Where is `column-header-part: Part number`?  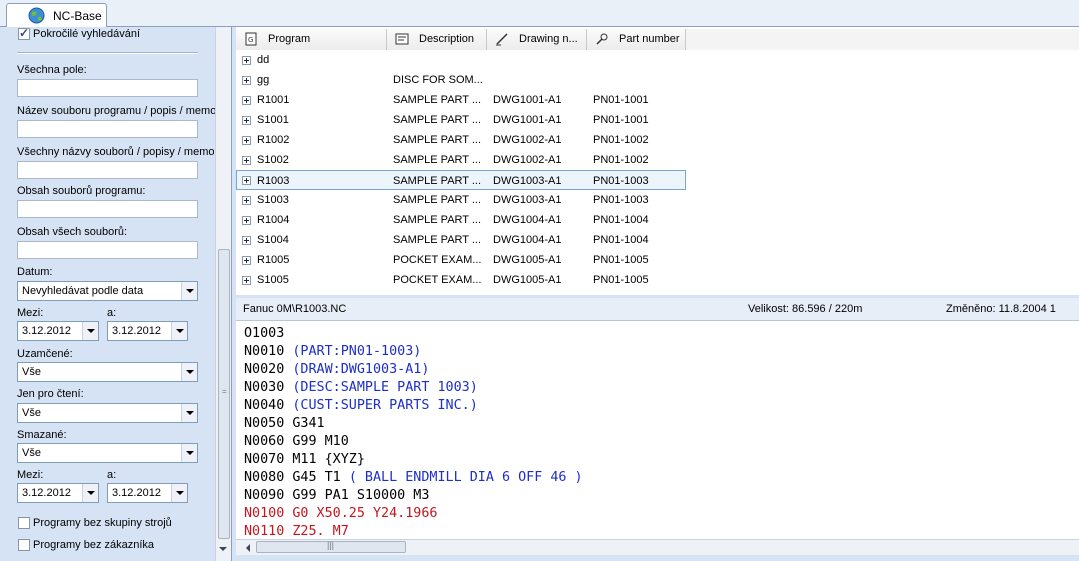 column-header-part: Part number is located at coordinates (636, 39).